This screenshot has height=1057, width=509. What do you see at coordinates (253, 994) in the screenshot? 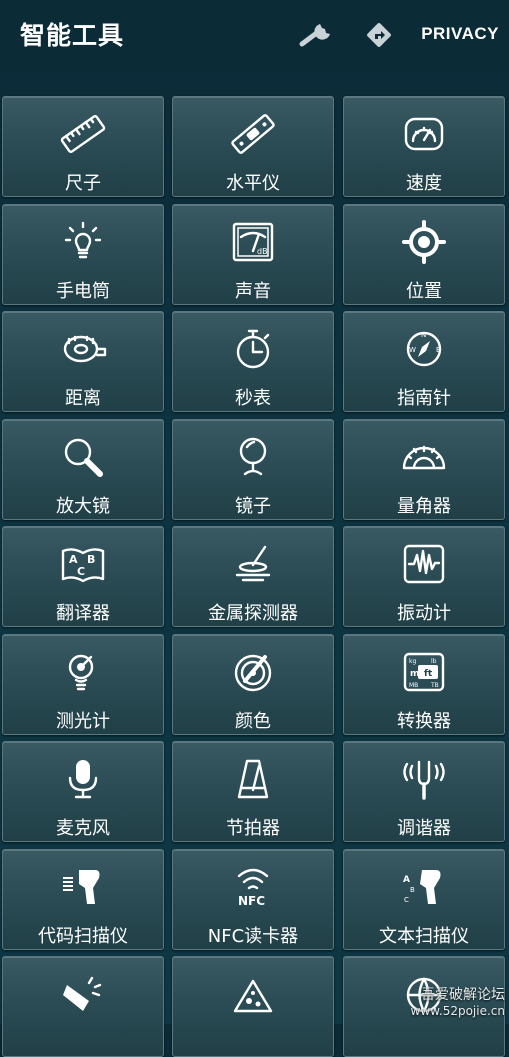
I see `pizza-icon` at bounding box center [253, 994].